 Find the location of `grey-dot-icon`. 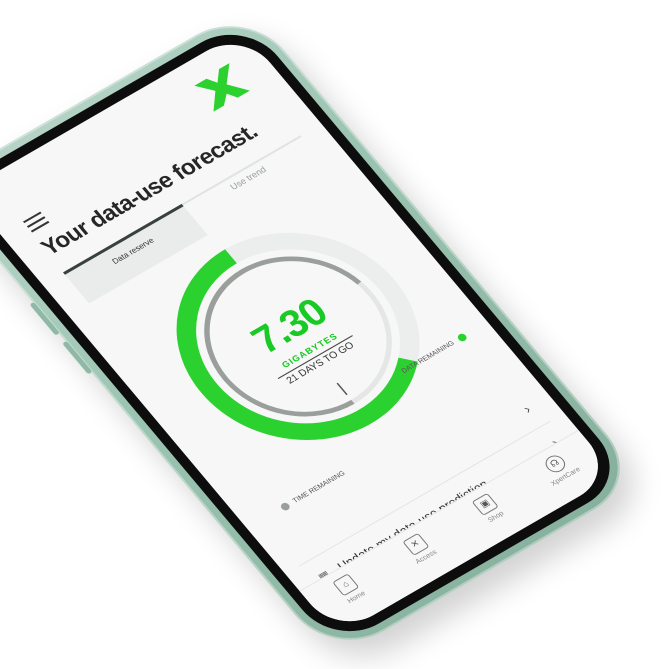

grey-dot-icon is located at coordinates (285, 506).